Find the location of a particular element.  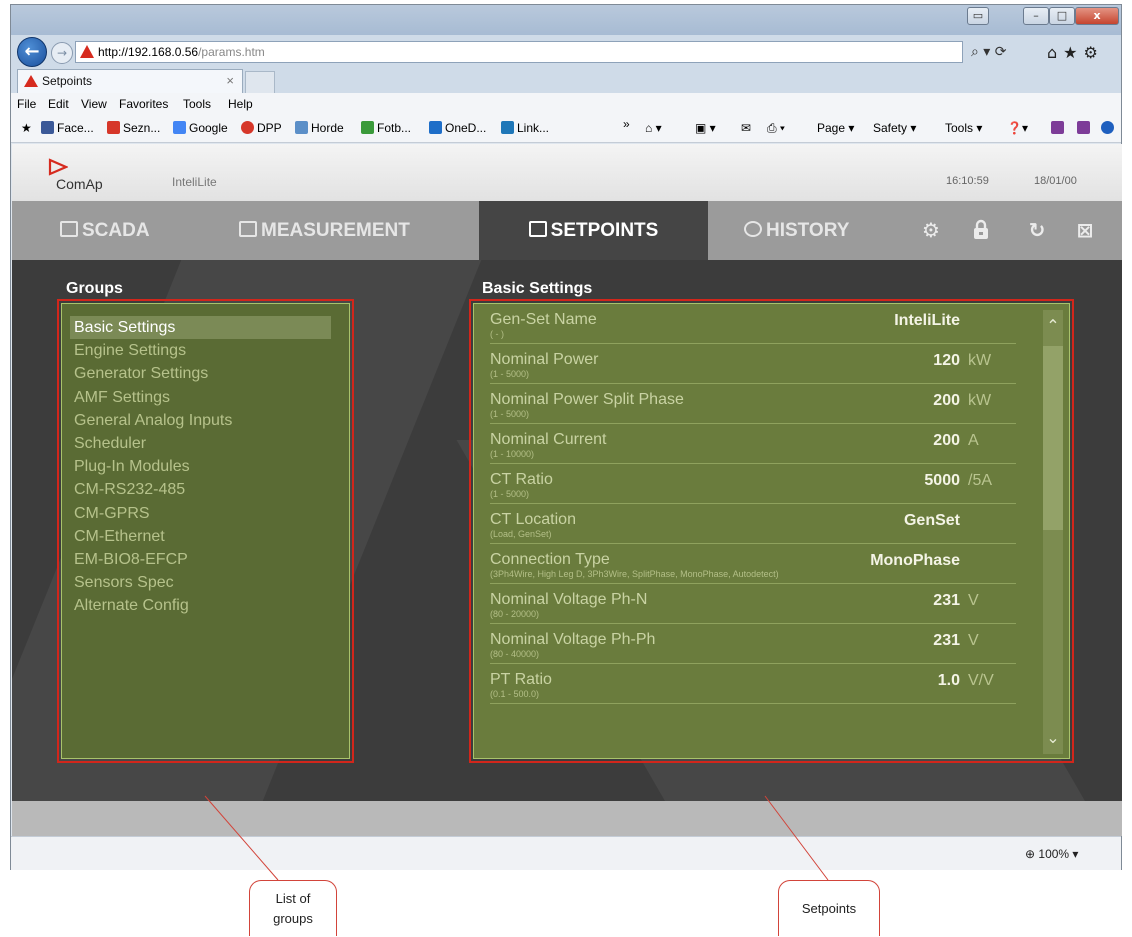

tab-row: Setpoints × is located at coordinates (566, 80).